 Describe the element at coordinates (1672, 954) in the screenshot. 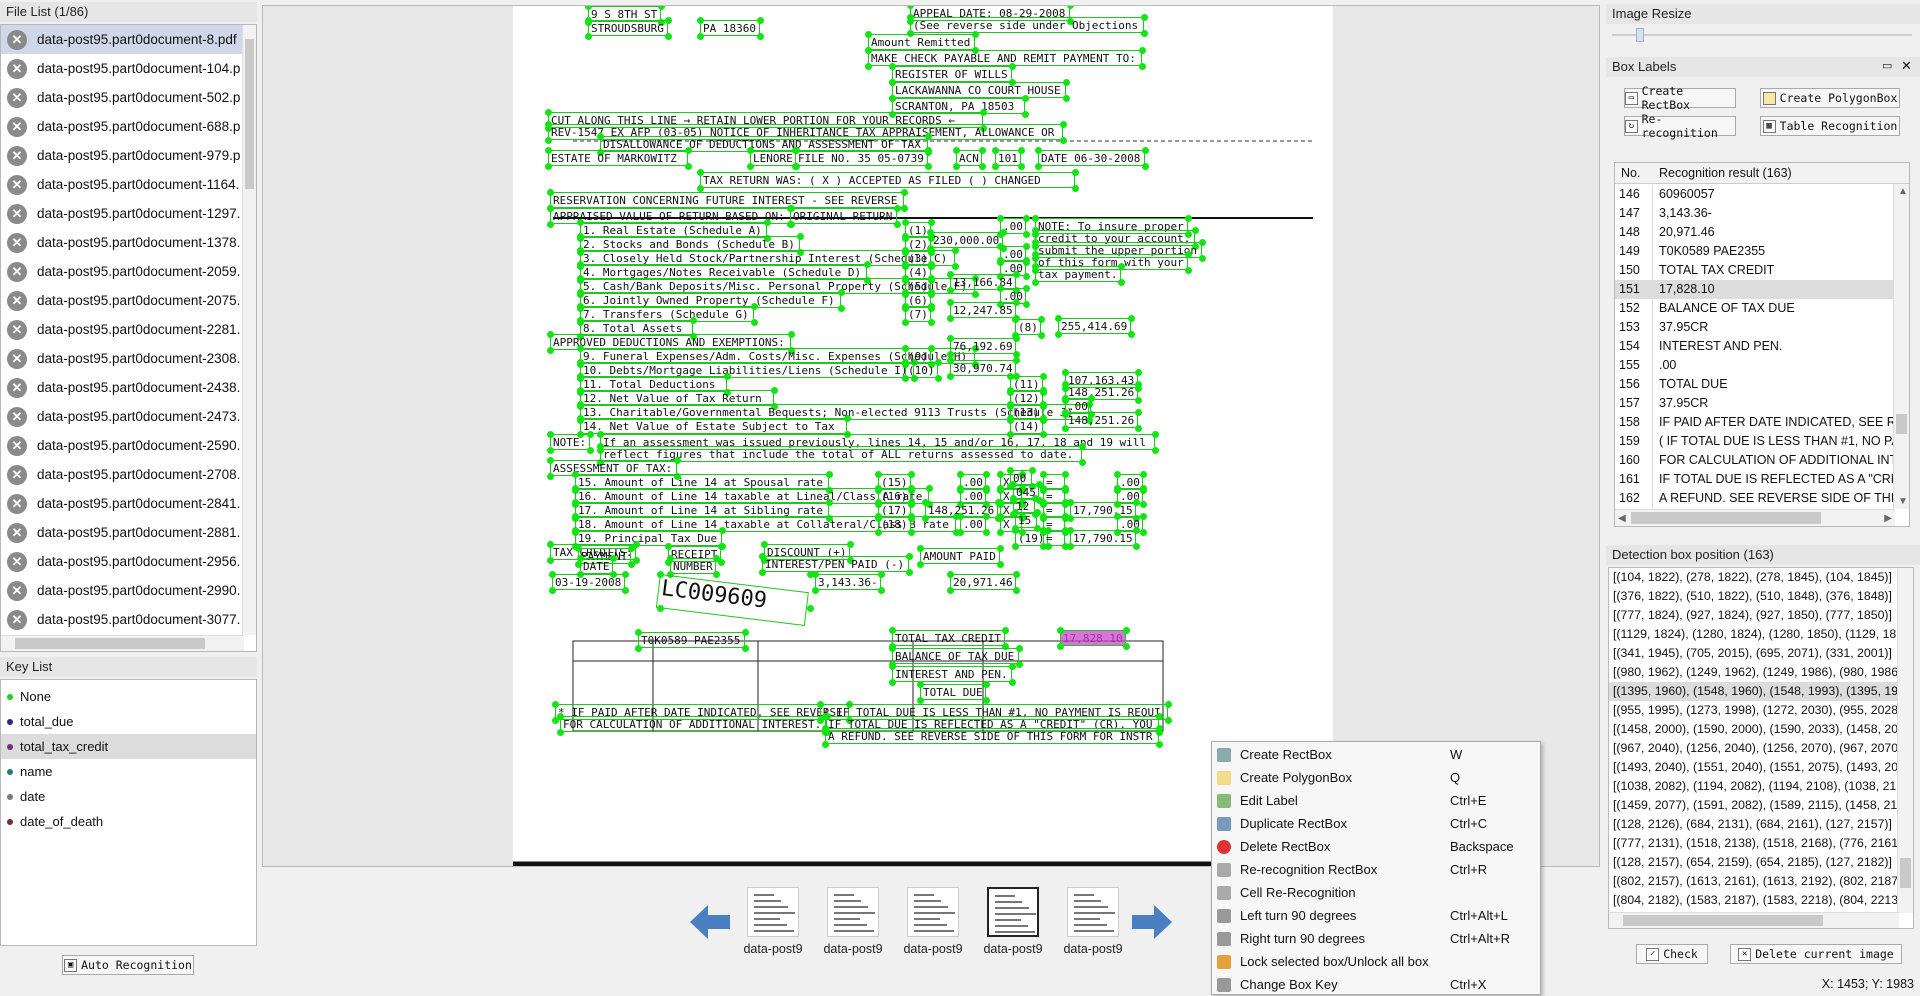

I see `check-button: ✓ Check` at that location.